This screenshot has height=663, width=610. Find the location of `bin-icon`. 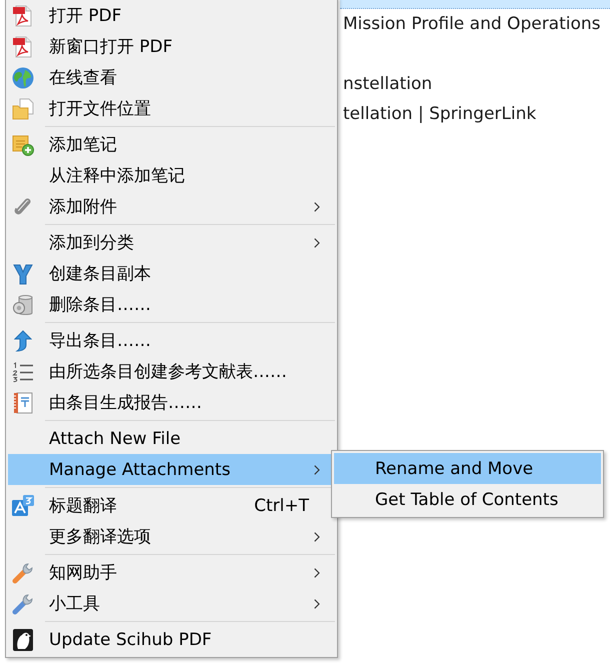

bin-icon is located at coordinates (23, 305).